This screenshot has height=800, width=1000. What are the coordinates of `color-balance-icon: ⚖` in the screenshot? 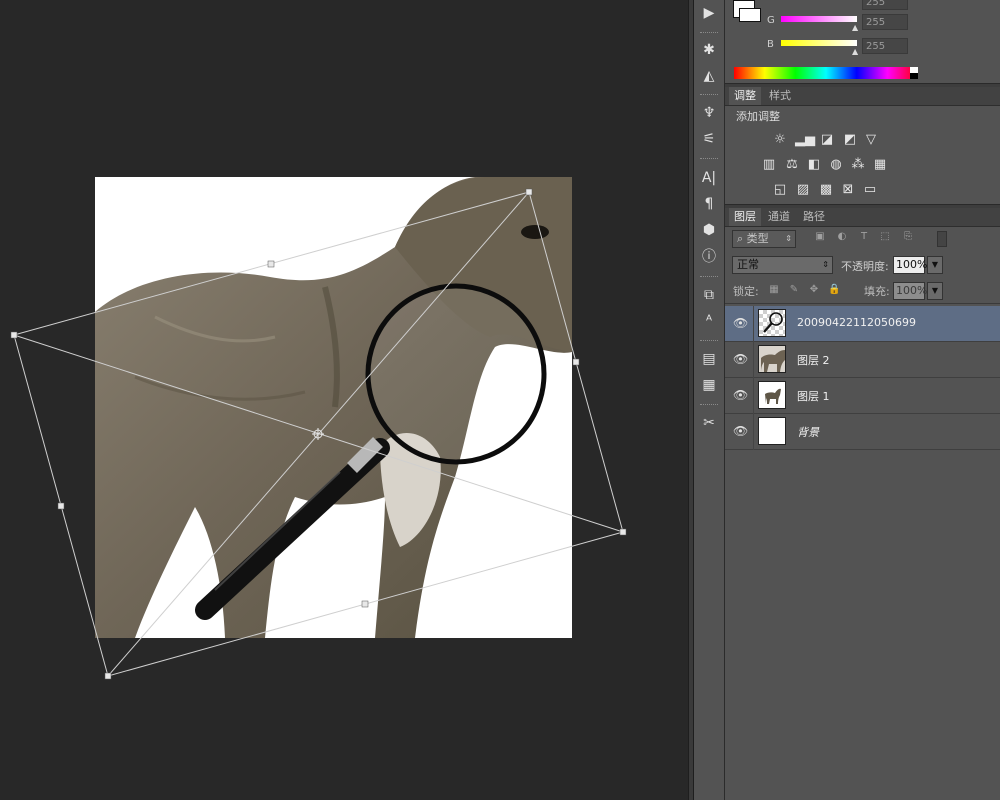 It's located at (792, 164).